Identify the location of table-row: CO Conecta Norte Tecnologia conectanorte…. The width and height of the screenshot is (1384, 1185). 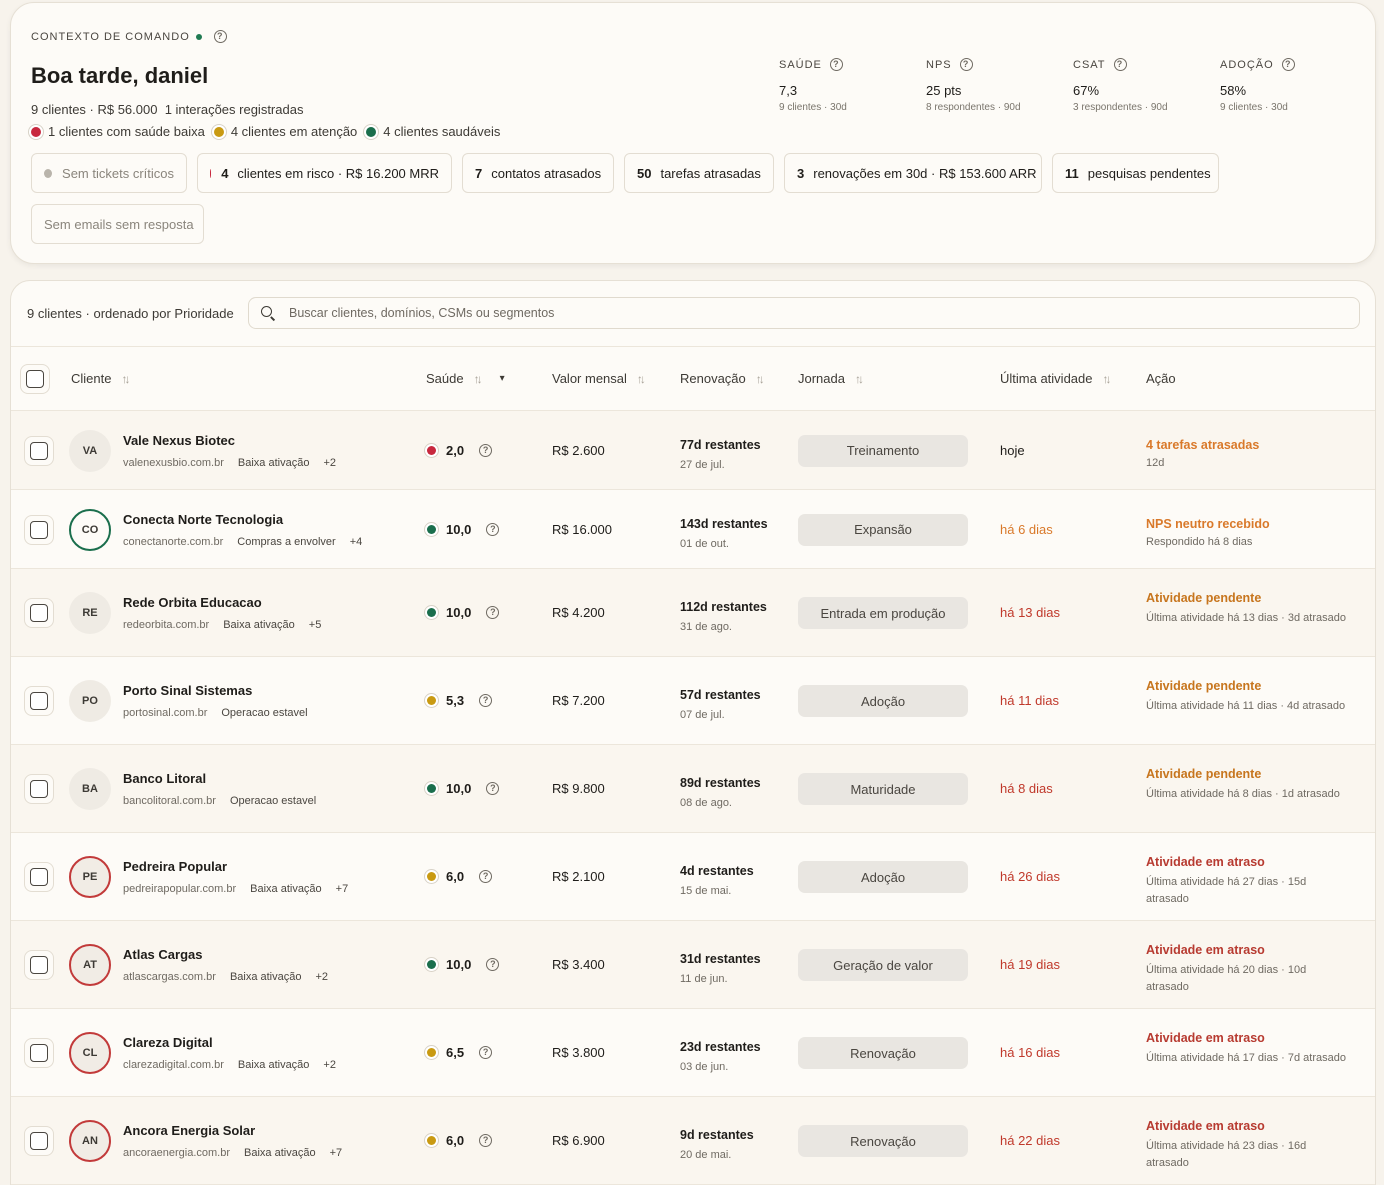
(693, 529).